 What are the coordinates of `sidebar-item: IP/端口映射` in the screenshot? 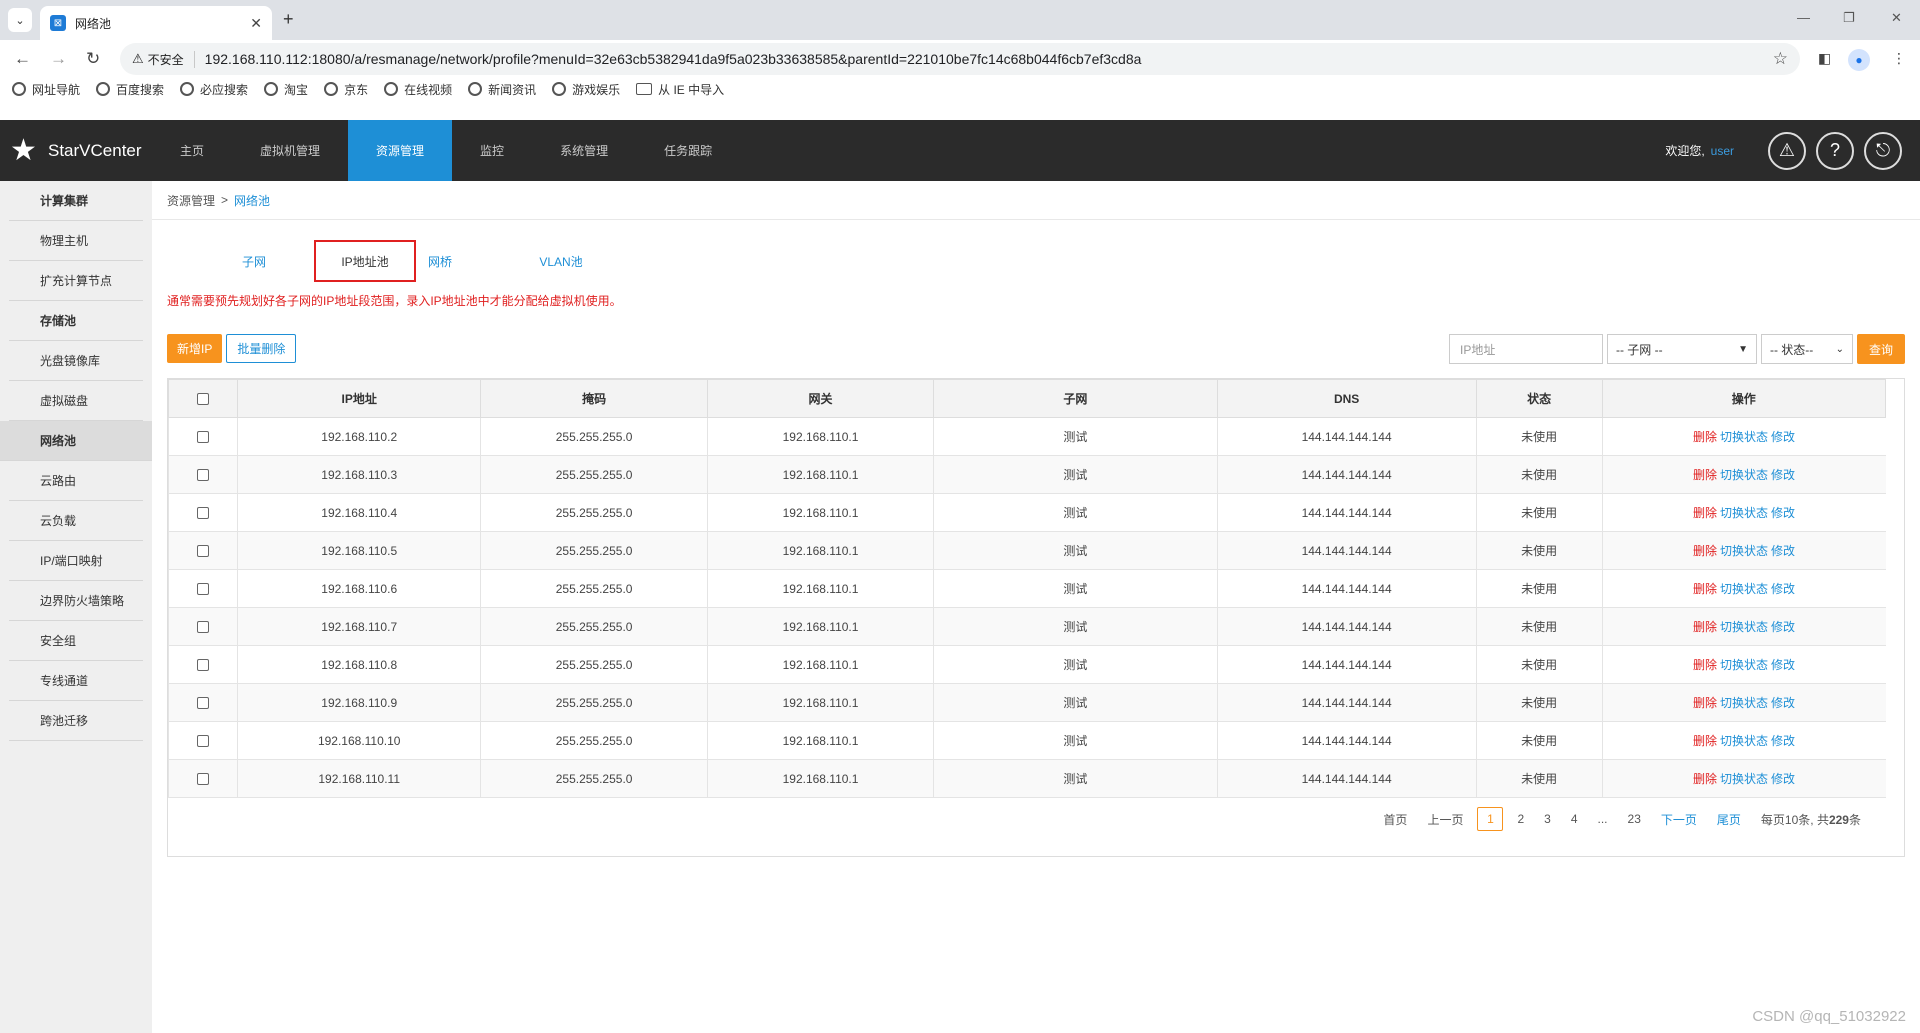 It's located at (76, 561).